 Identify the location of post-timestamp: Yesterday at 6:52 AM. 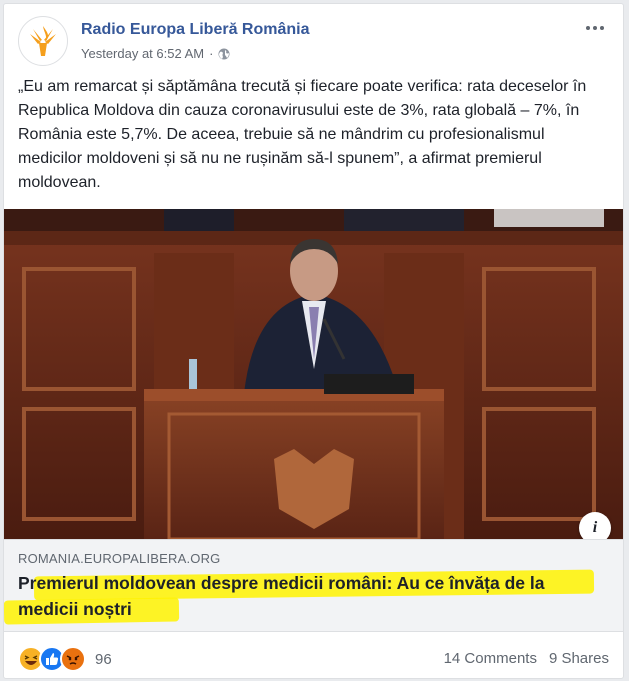
(142, 53).